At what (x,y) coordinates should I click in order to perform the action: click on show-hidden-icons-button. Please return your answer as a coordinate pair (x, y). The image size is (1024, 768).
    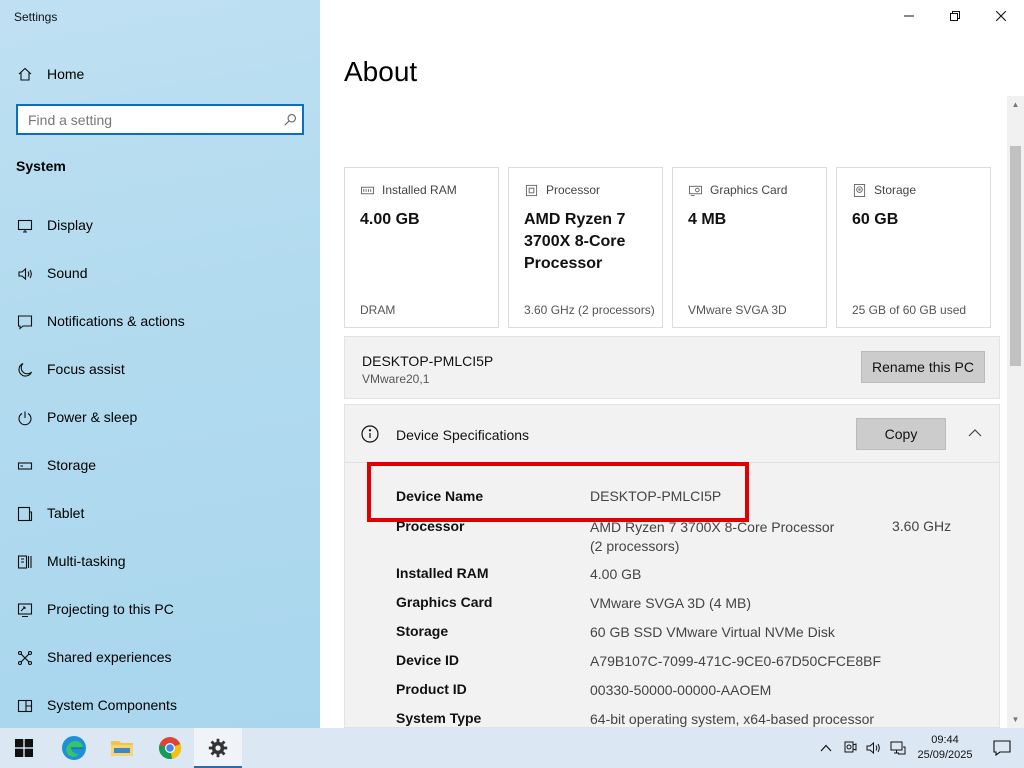
    Looking at the image, I should click on (826, 748).